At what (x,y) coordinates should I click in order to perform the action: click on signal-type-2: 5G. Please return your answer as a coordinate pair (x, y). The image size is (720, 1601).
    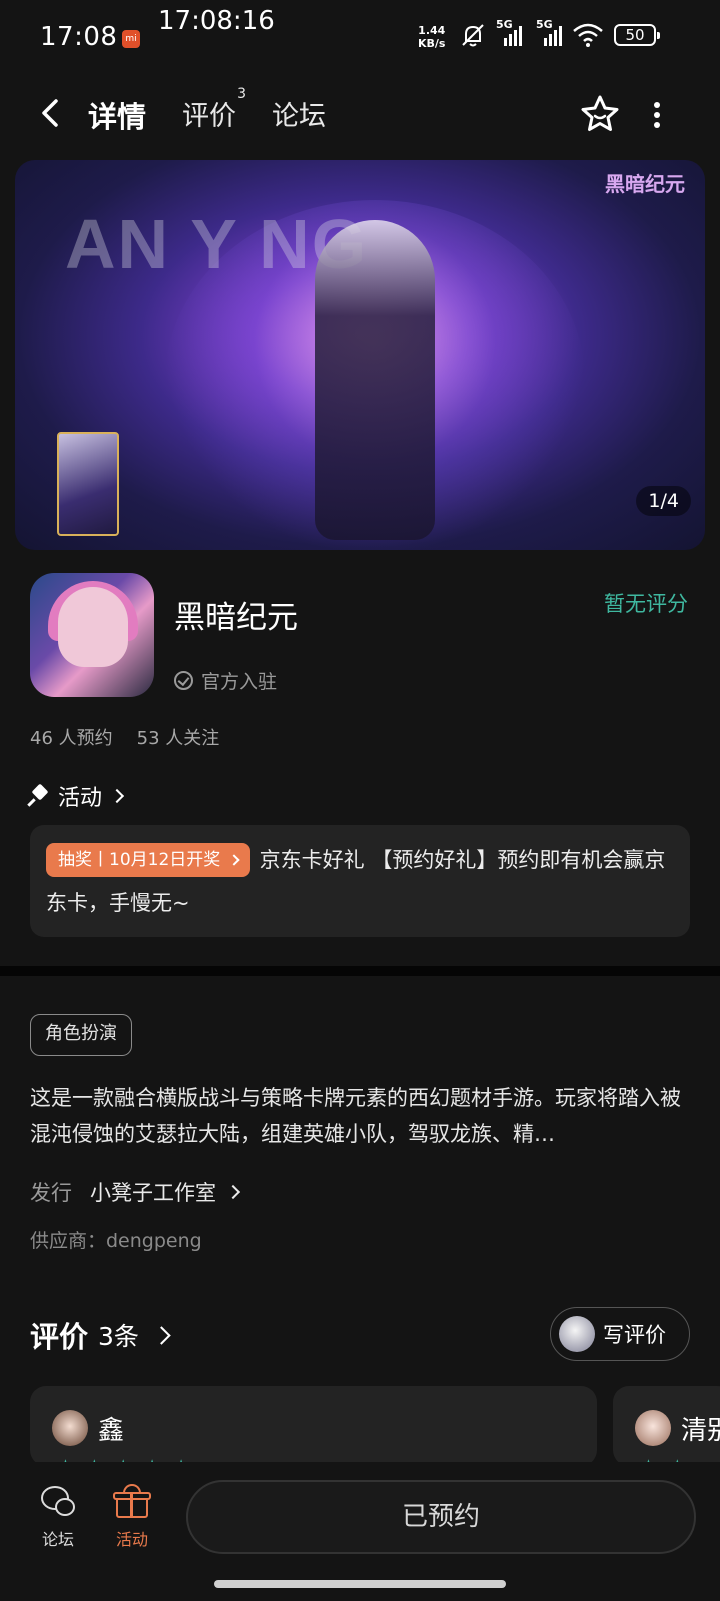
    Looking at the image, I should click on (544, 24).